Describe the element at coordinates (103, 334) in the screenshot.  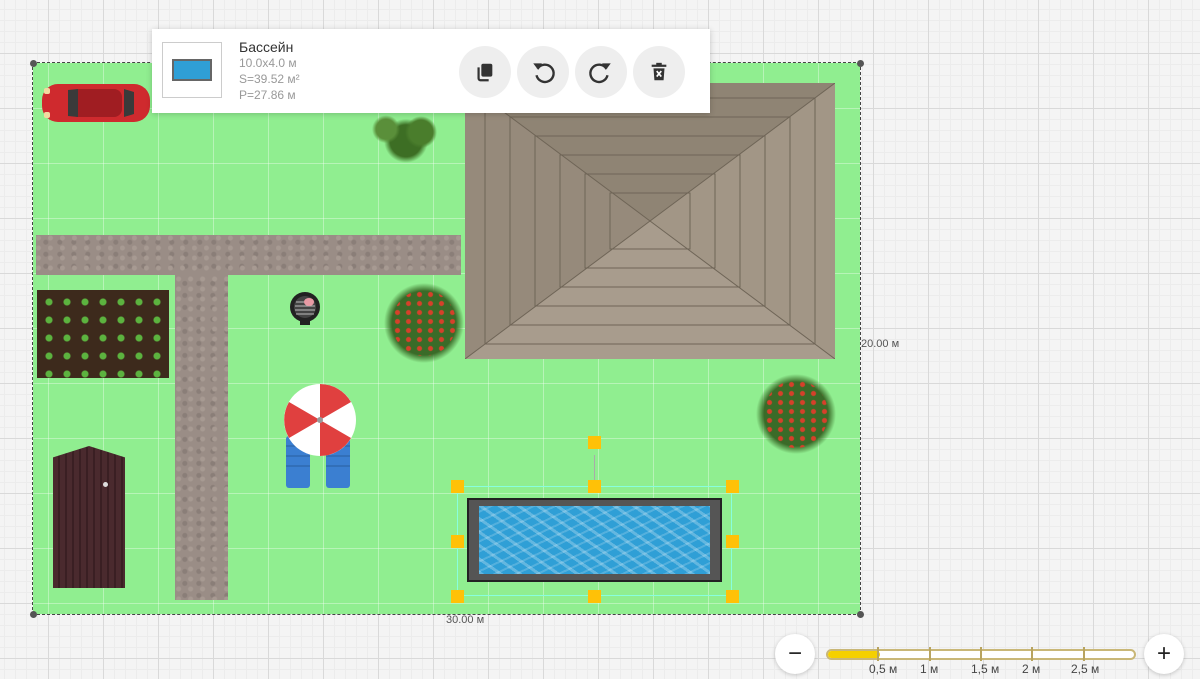
I see `vegetable-bed` at that location.